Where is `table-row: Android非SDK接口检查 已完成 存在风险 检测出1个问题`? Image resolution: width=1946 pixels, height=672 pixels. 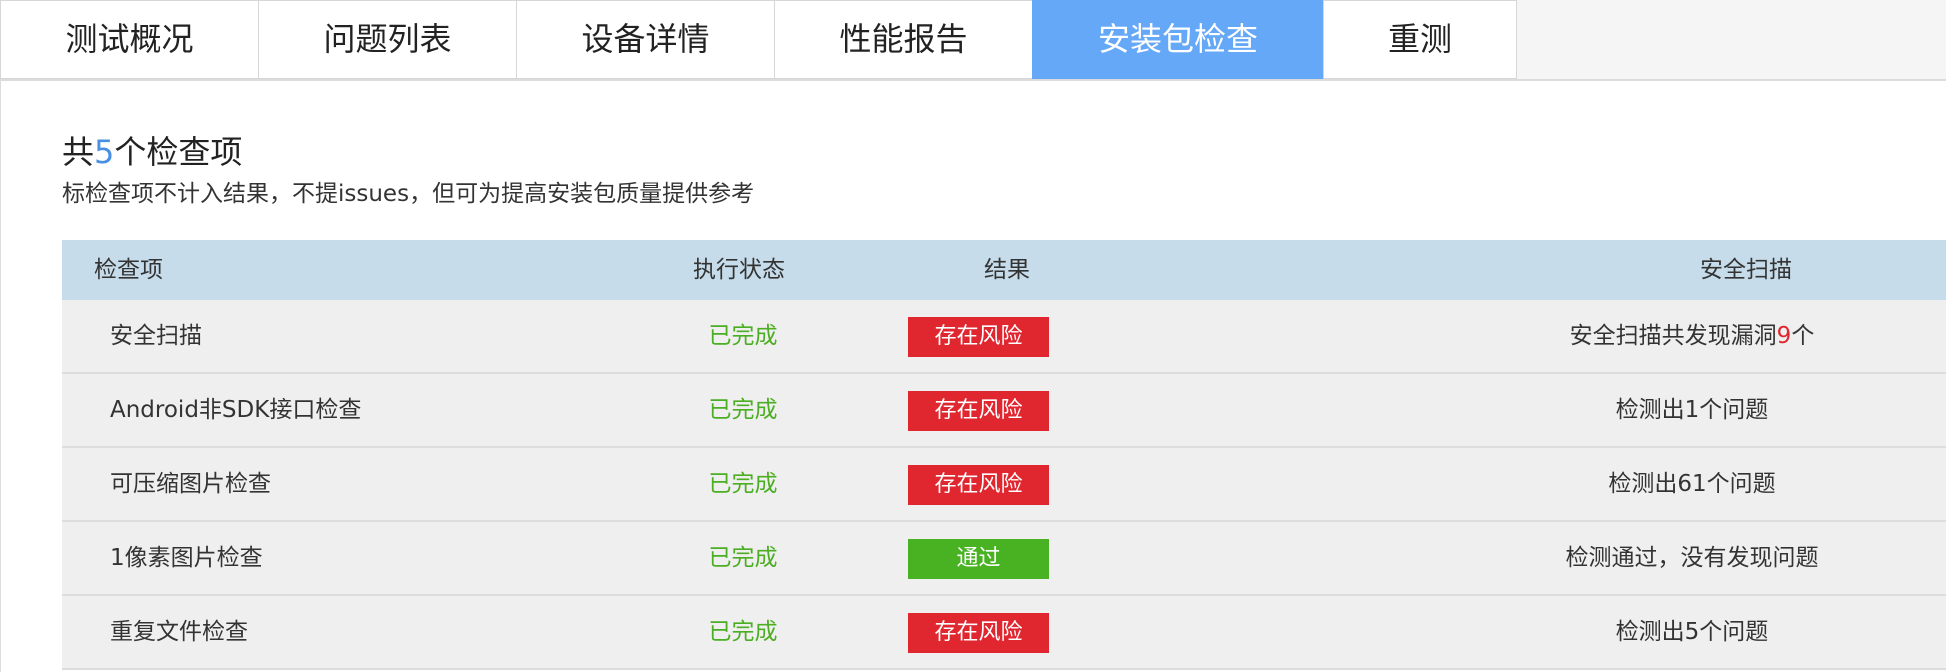
table-row: Android非SDK接口检查 已完成 存在风险 检测出1个问题 is located at coordinates (1004, 411).